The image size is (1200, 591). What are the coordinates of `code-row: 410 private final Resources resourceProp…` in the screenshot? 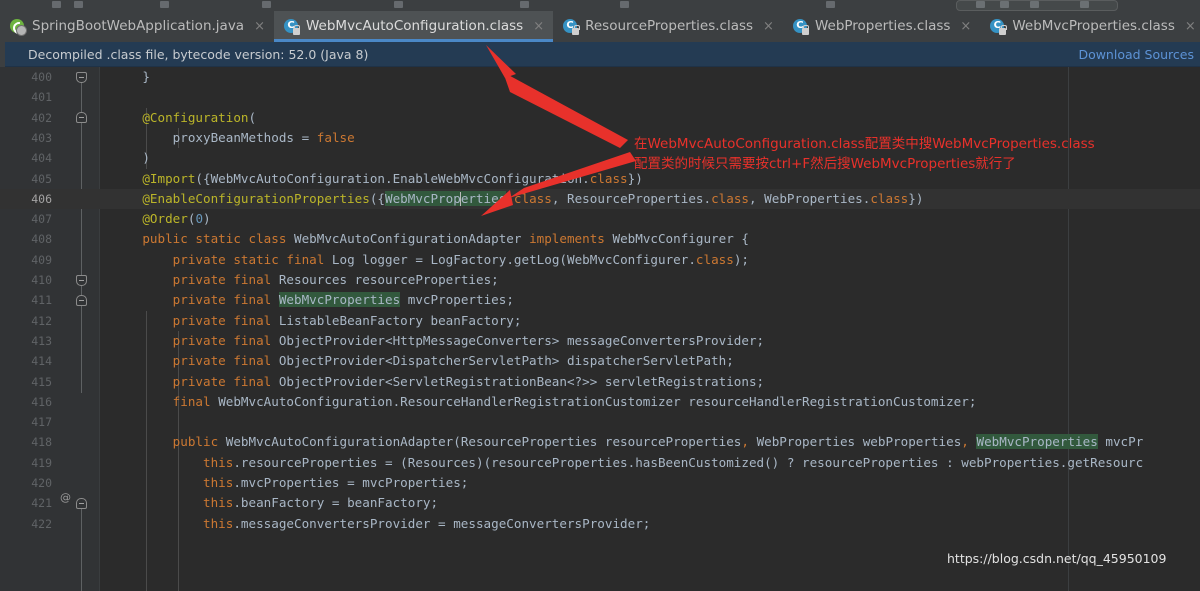 It's located at (600, 280).